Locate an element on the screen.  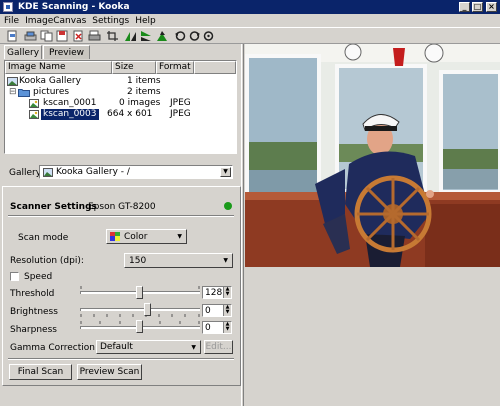
column-header-name: Image Name is located at coordinates (58, 67).